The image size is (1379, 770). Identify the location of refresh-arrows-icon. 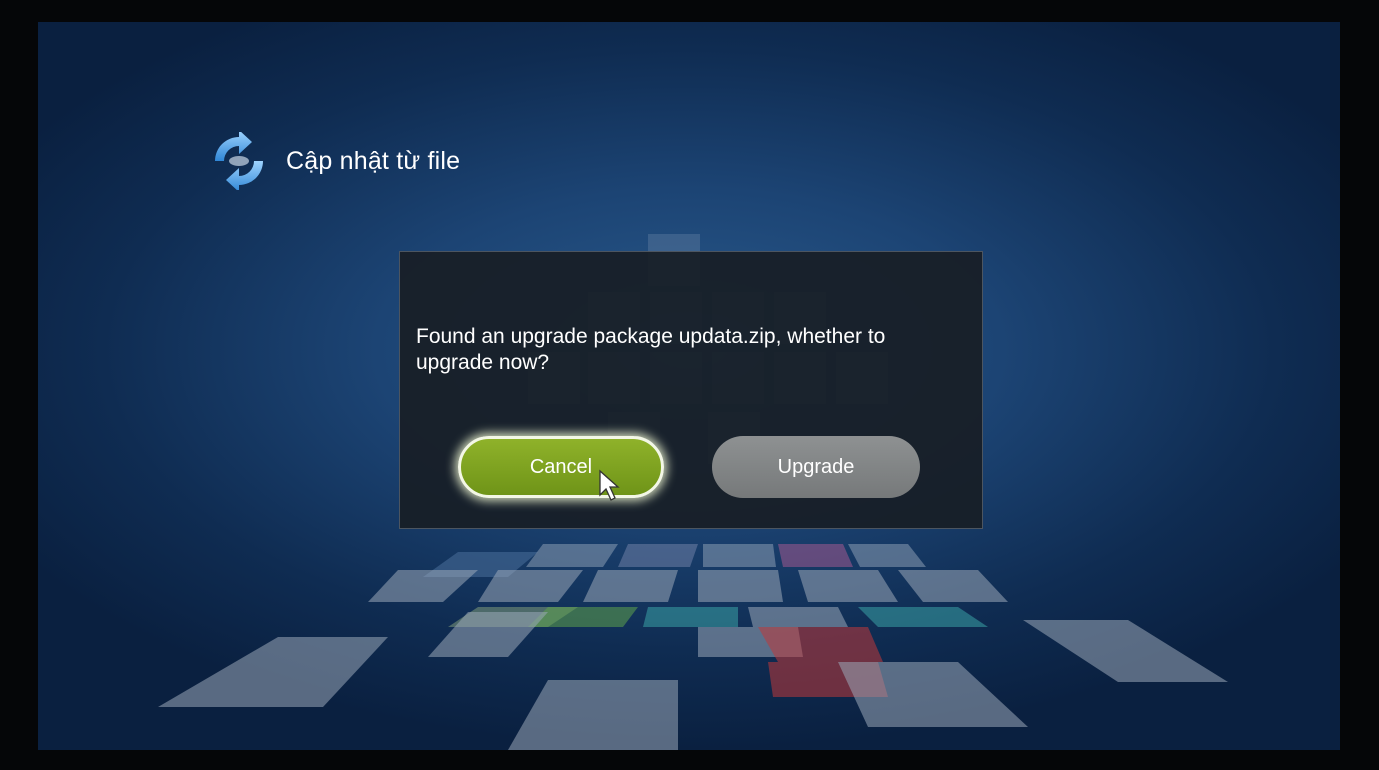
(239, 161).